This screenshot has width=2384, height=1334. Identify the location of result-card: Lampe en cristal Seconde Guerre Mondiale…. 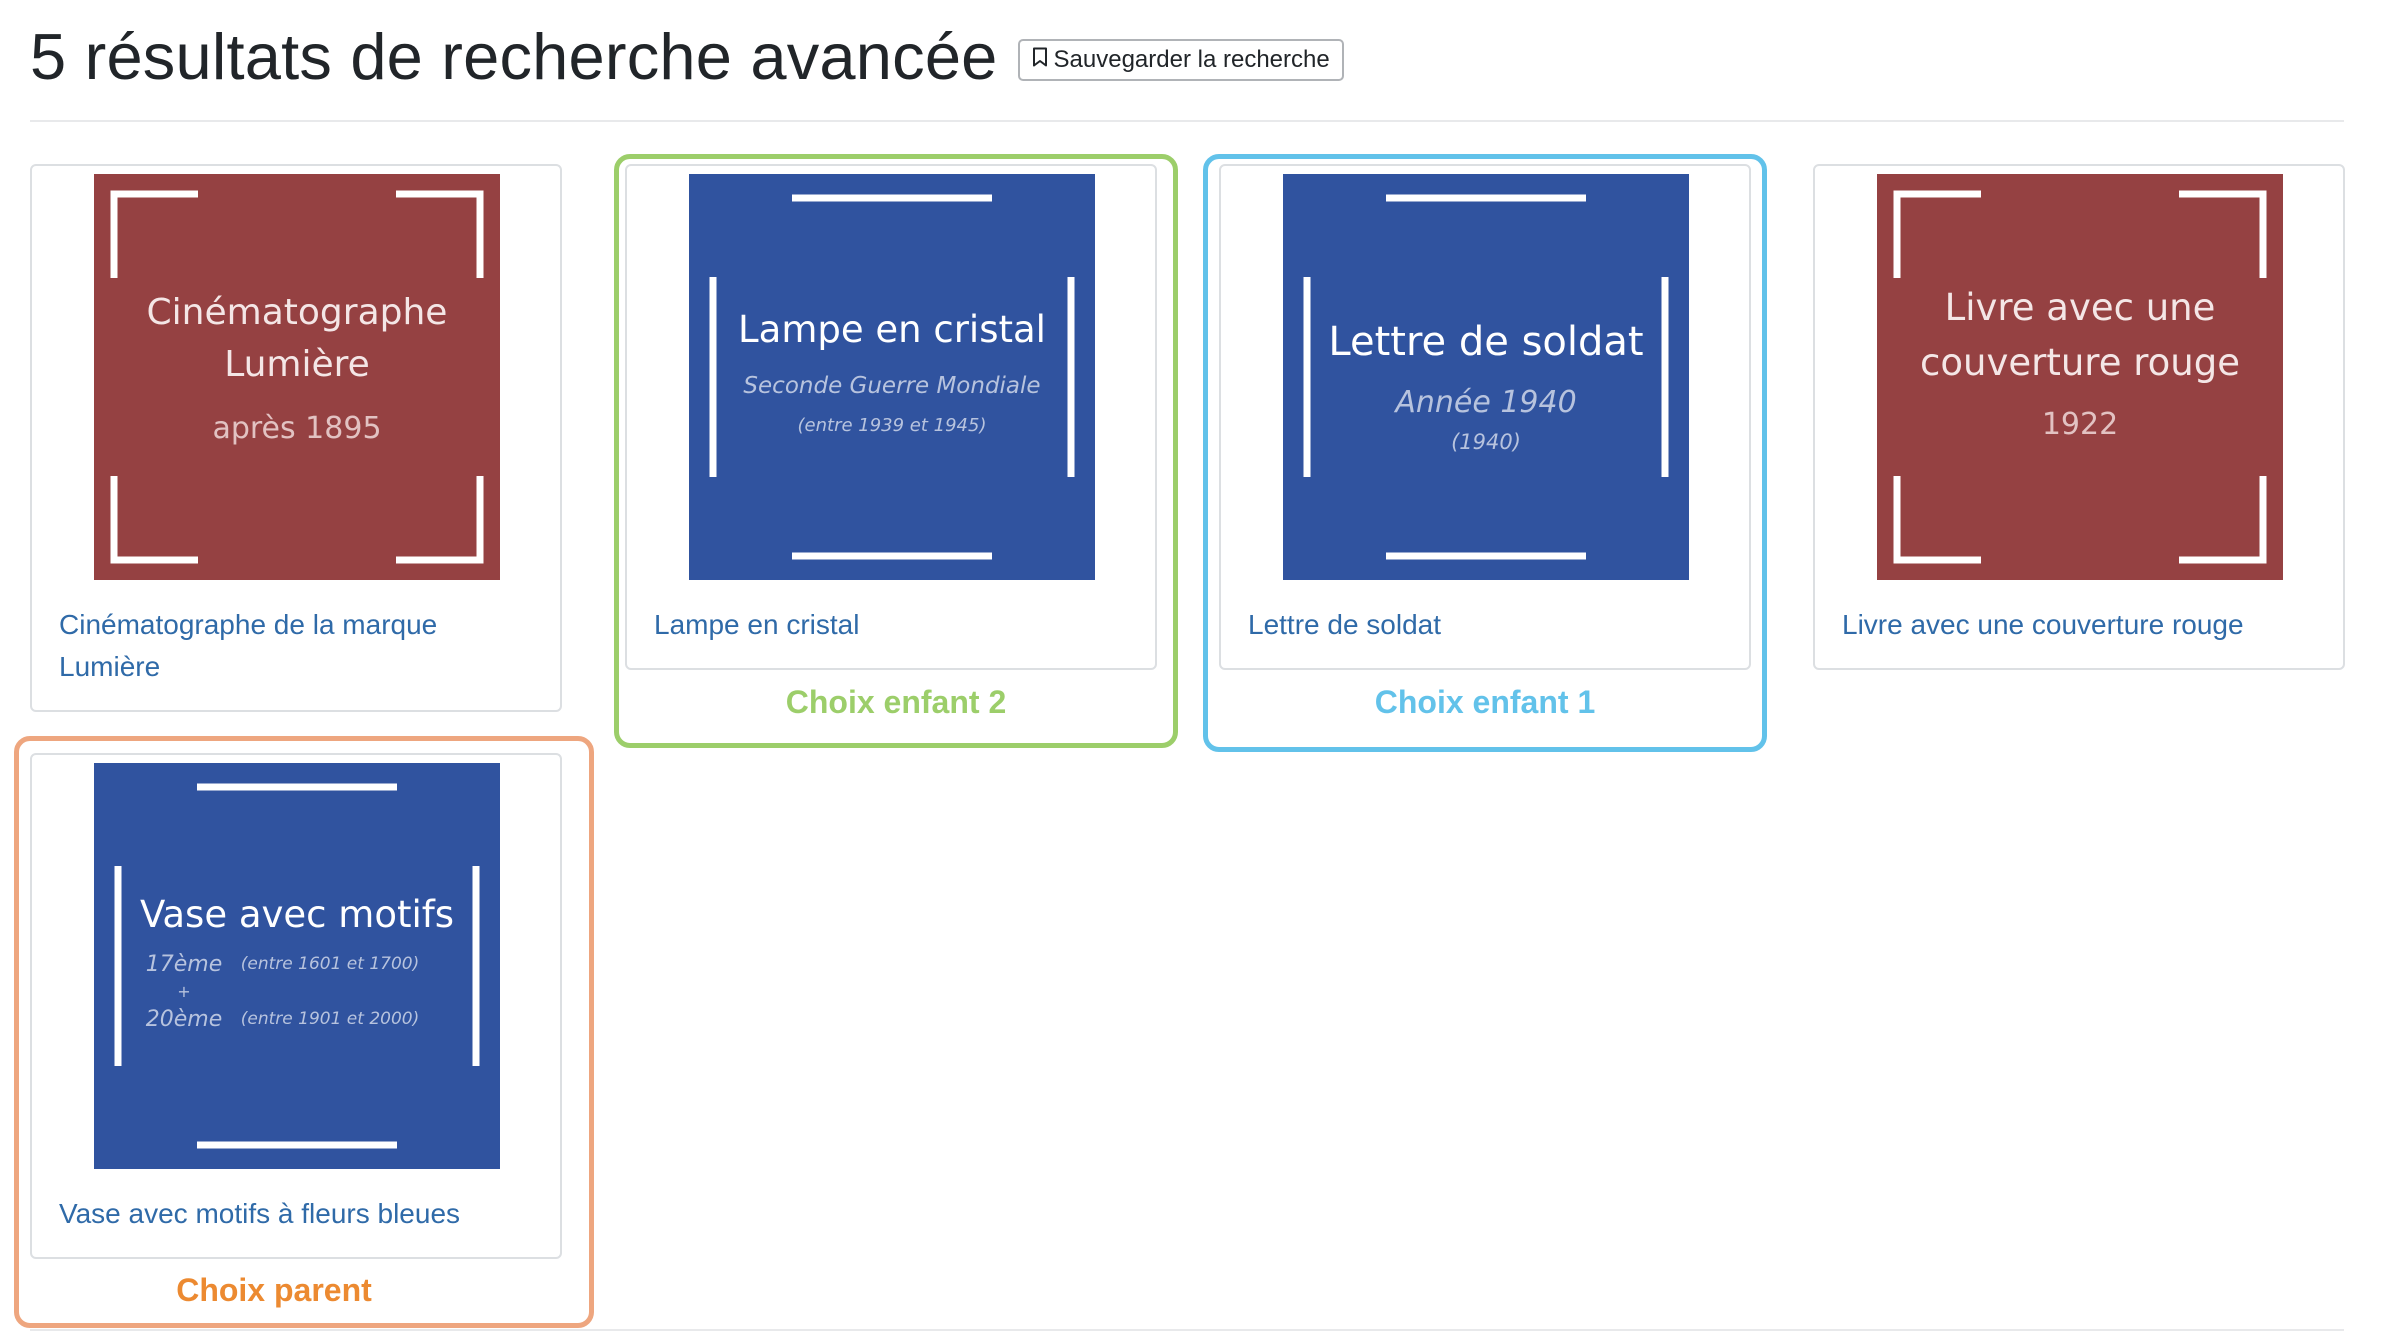
(891, 417).